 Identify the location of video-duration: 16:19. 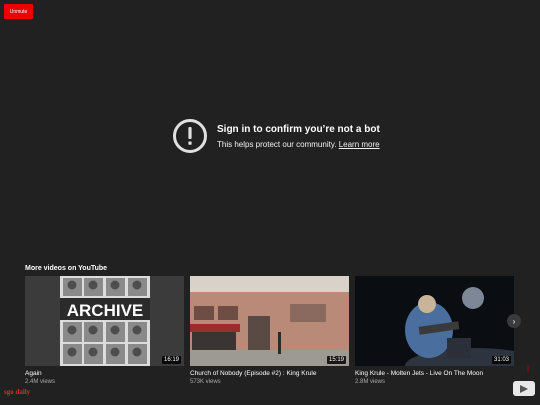
(171, 360).